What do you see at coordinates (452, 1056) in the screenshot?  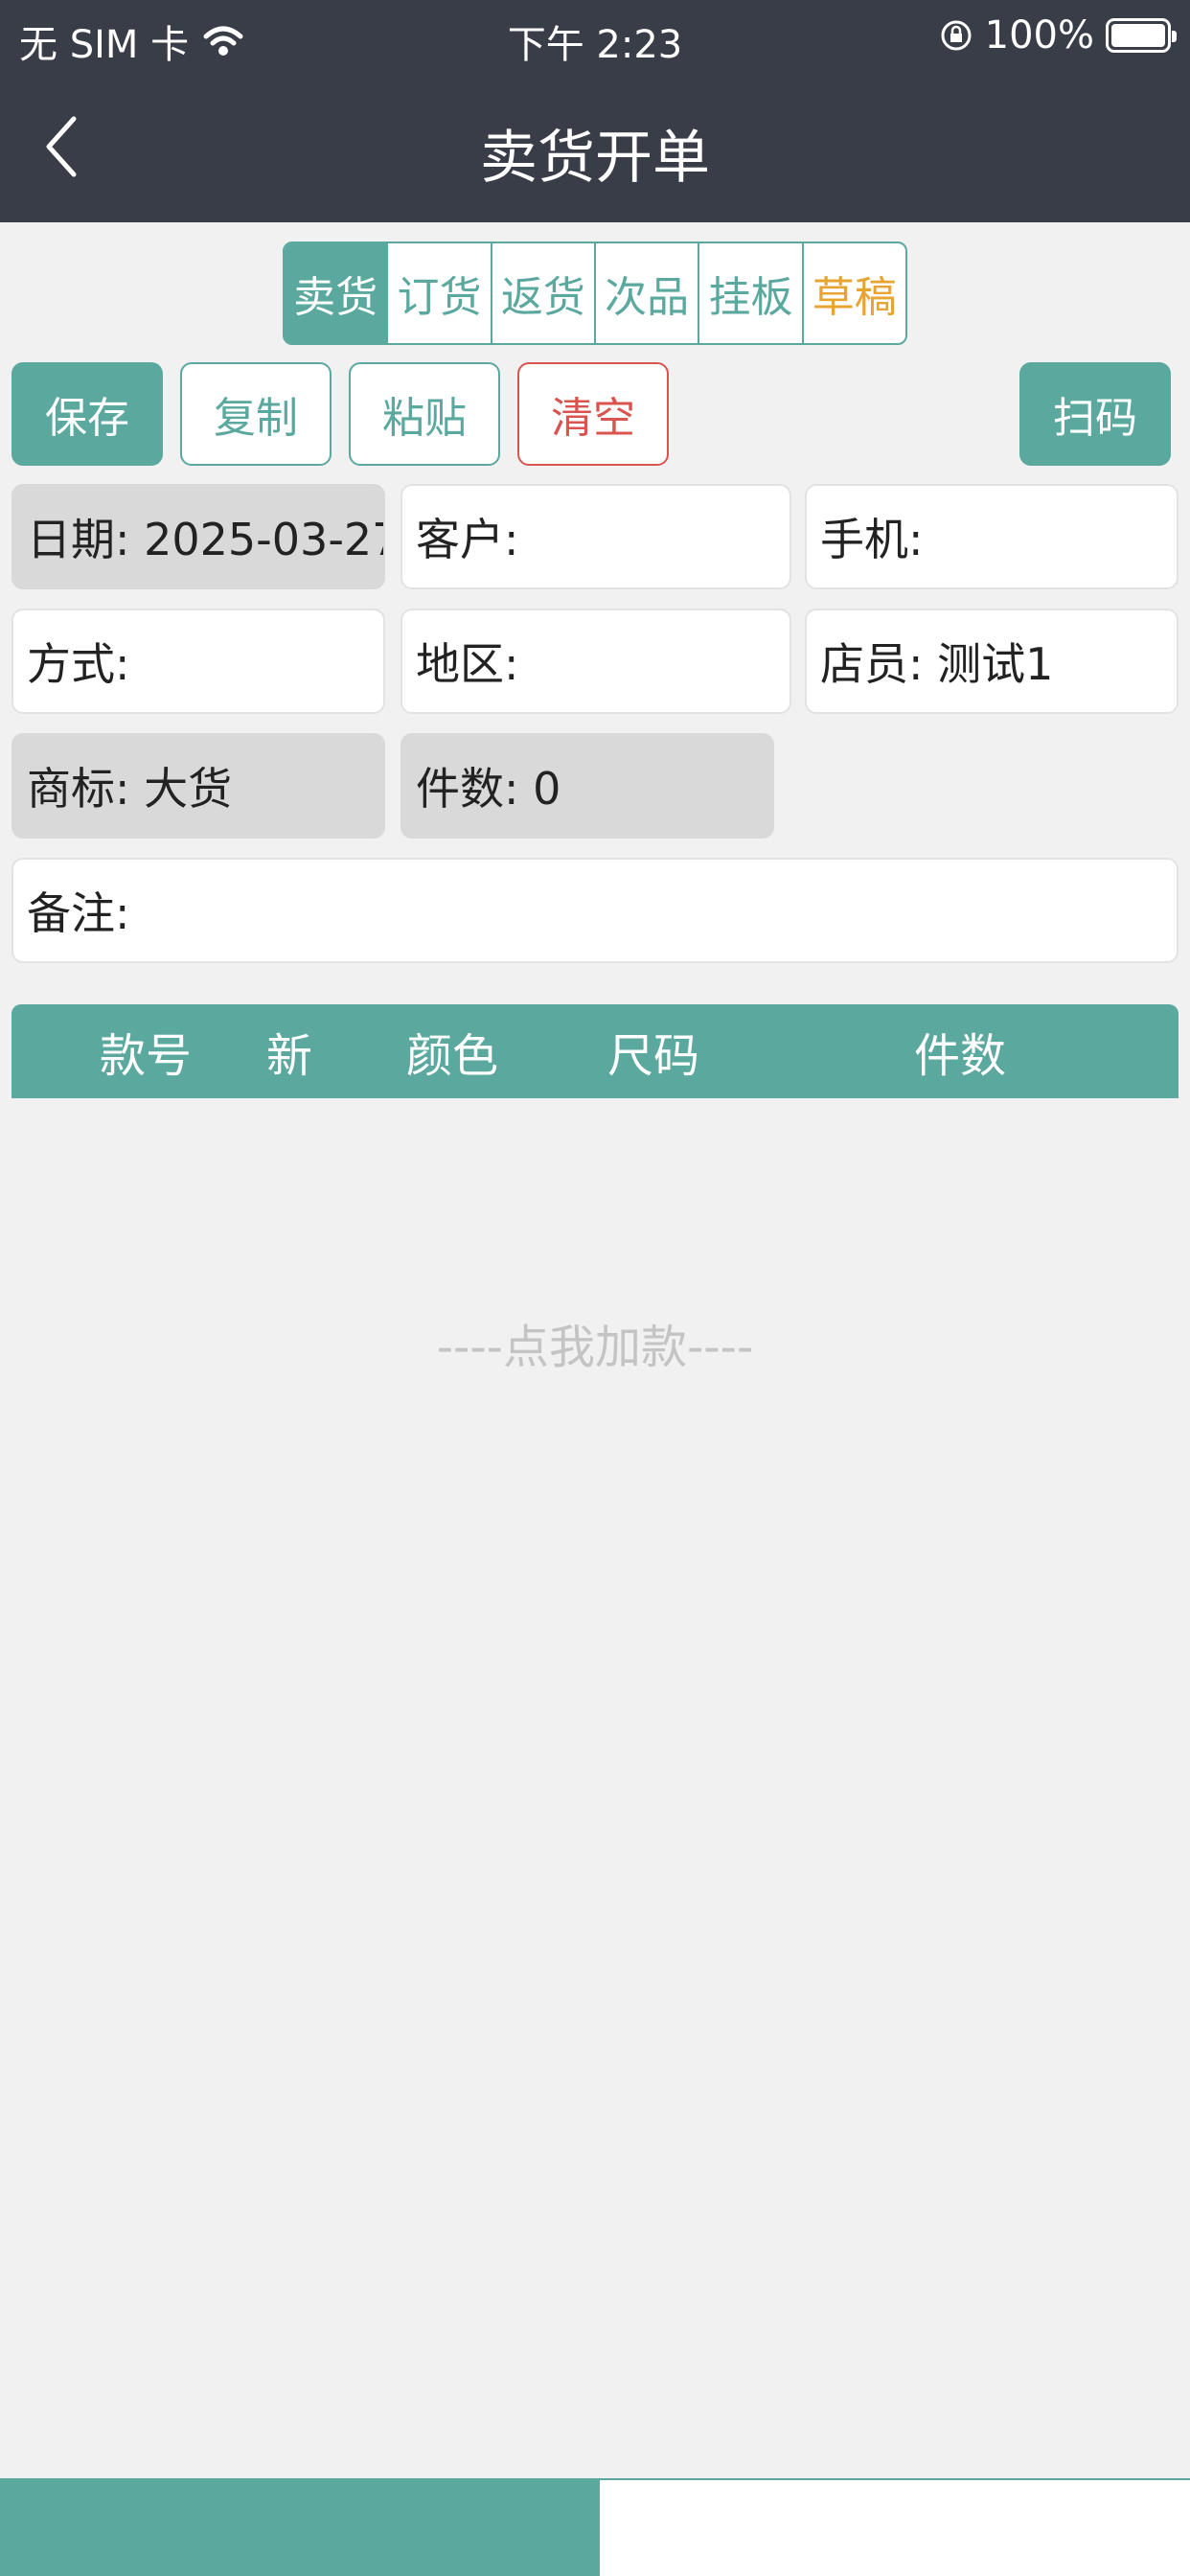 I see `column-color: 颜色` at bounding box center [452, 1056].